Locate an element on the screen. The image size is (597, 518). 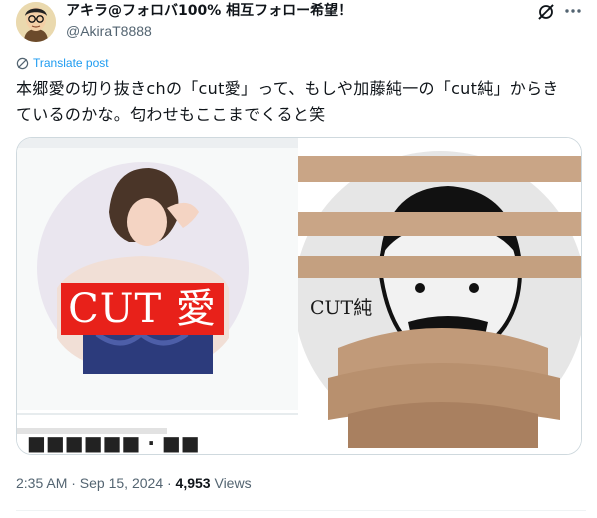
views-label: Views is located at coordinates (231, 483).